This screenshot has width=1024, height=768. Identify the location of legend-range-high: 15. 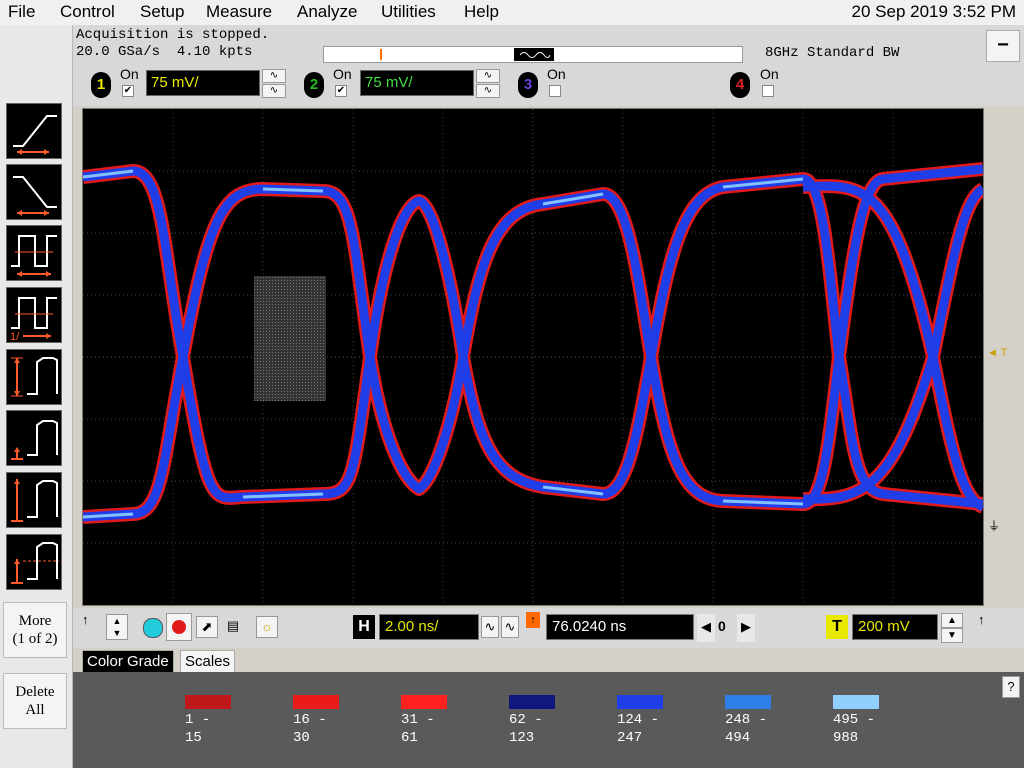
(193, 738).